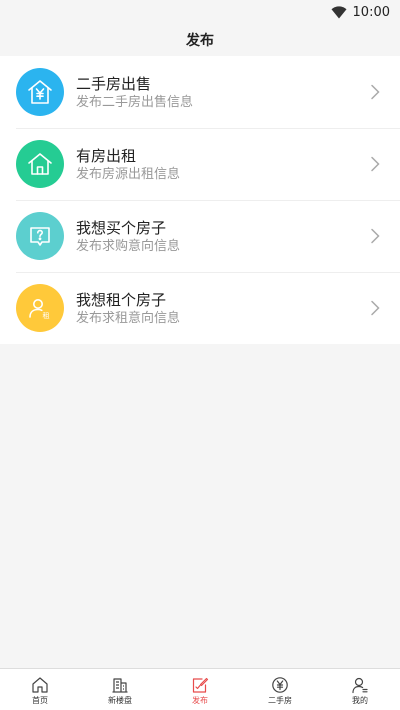 This screenshot has width=400, height=710. Describe the element at coordinates (339, 12) in the screenshot. I see `wifi-icon` at that location.